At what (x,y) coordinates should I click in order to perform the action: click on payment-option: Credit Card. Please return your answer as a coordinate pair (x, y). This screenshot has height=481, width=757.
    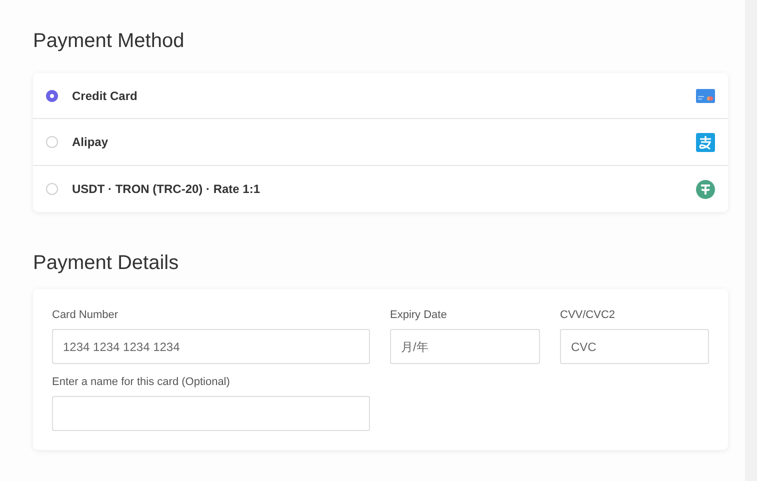
    Looking at the image, I should click on (380, 95).